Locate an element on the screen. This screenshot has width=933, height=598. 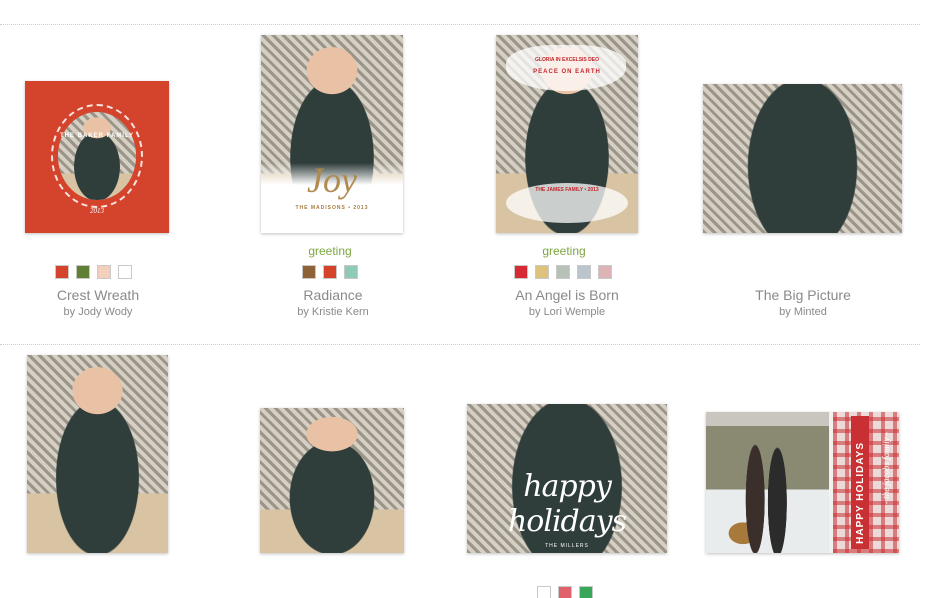
card-year: 2013 is located at coordinates (97, 211).